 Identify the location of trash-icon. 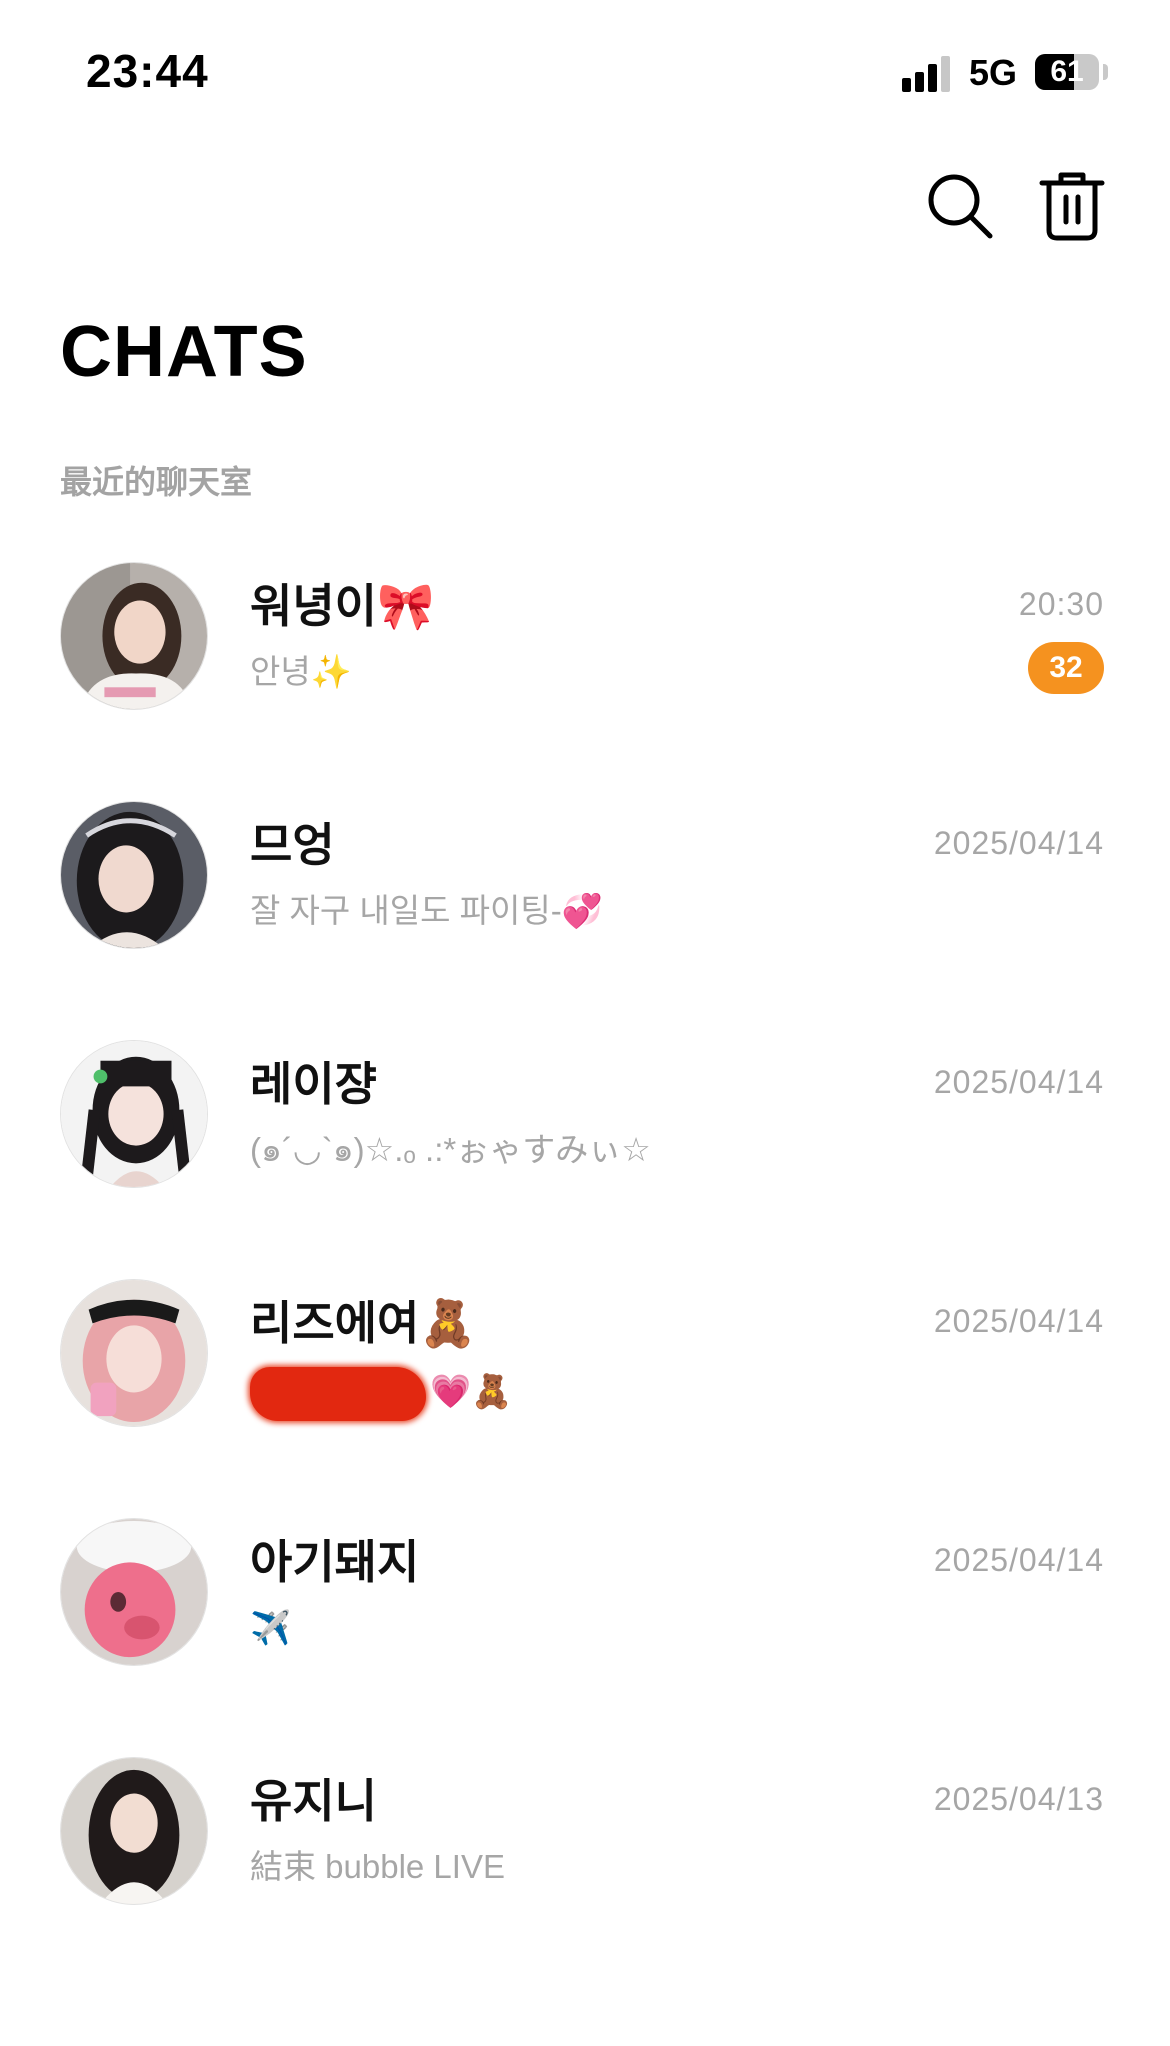
(1072, 206).